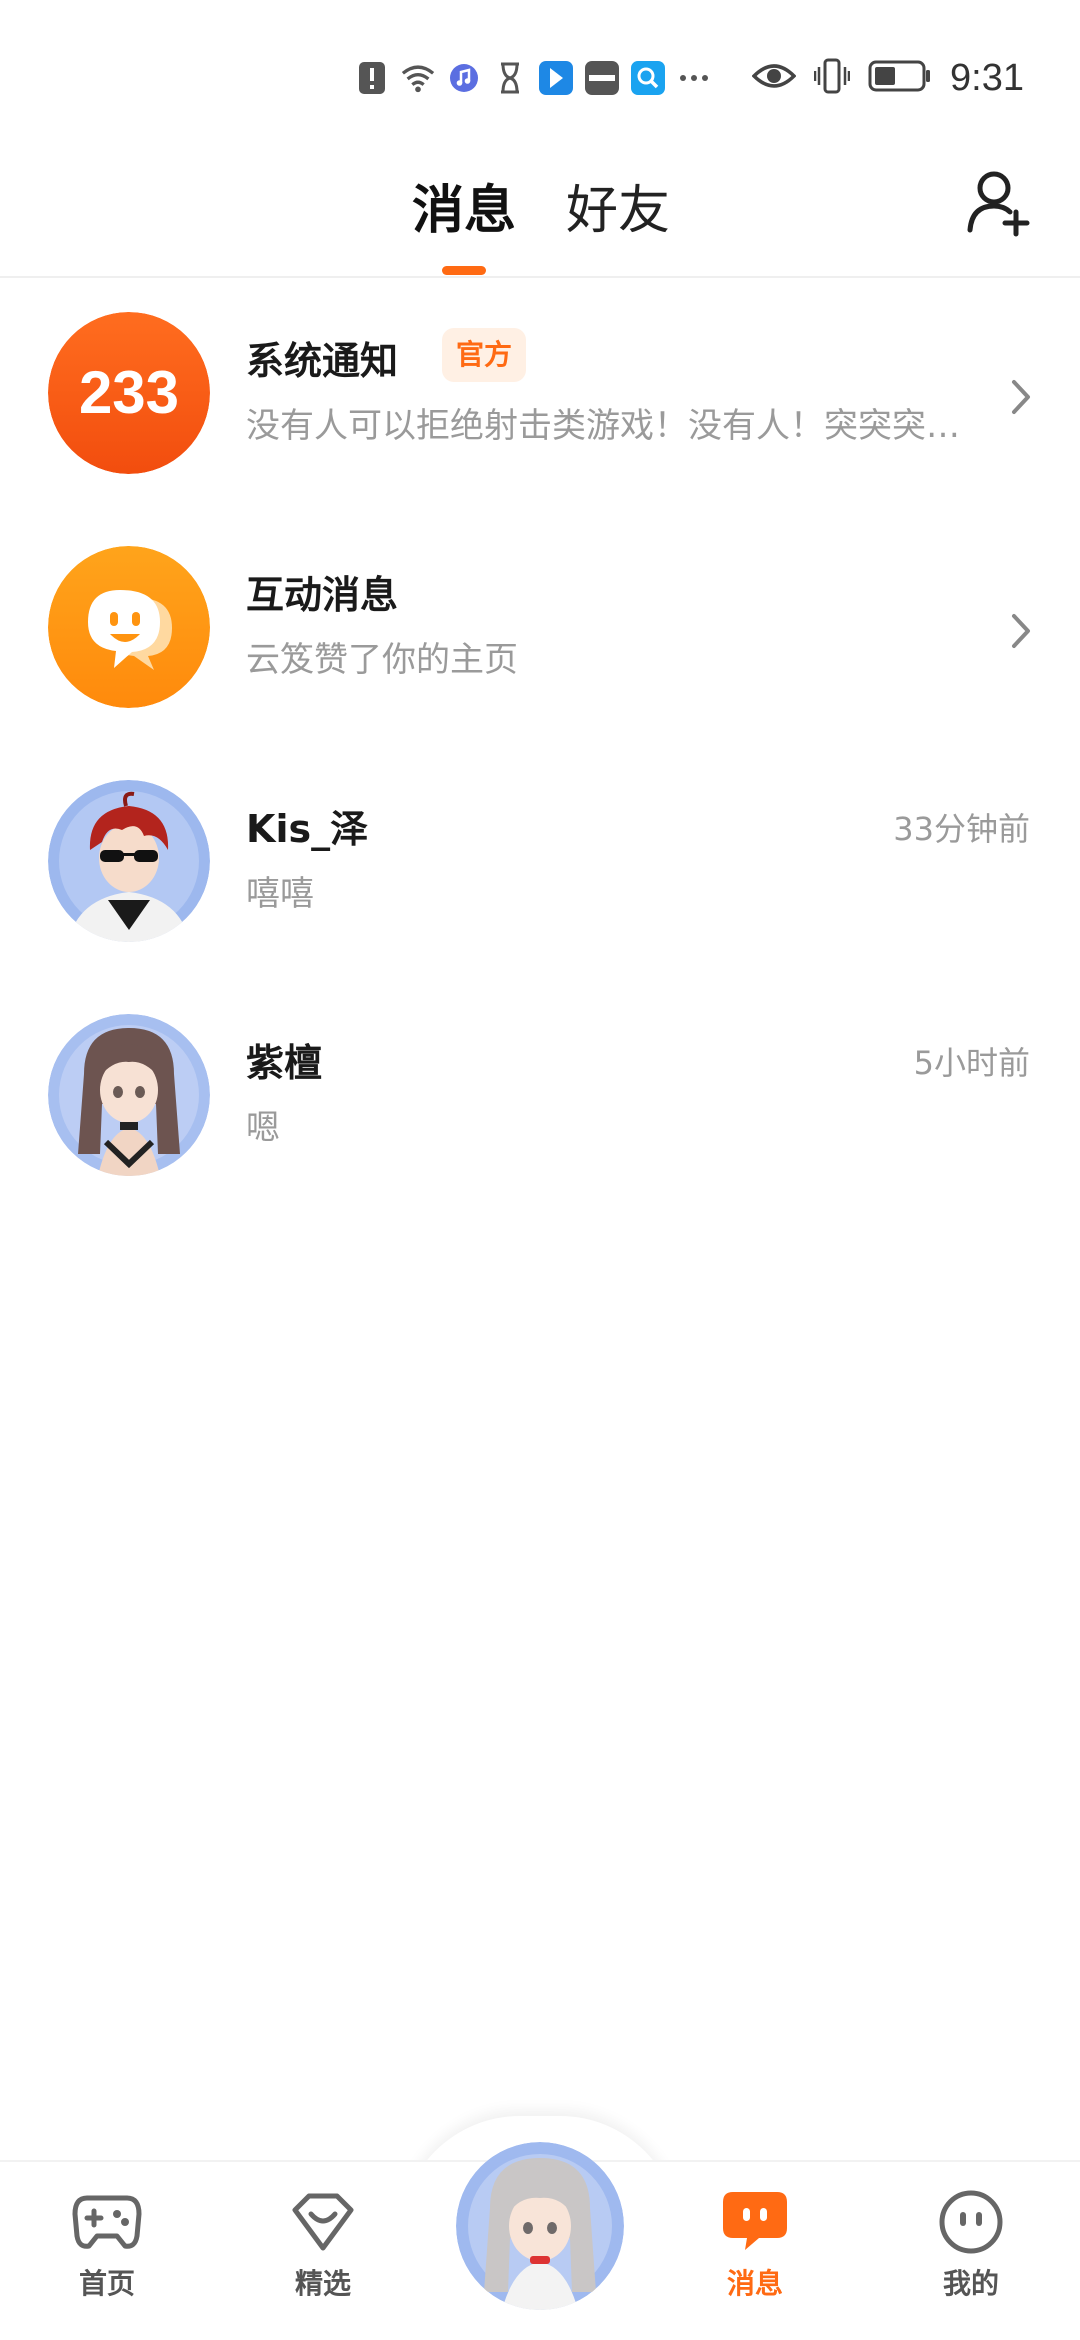 The image size is (1080, 2340). What do you see at coordinates (970, 2283) in the screenshot?
I see `nav-mine-label: 我的` at bounding box center [970, 2283].